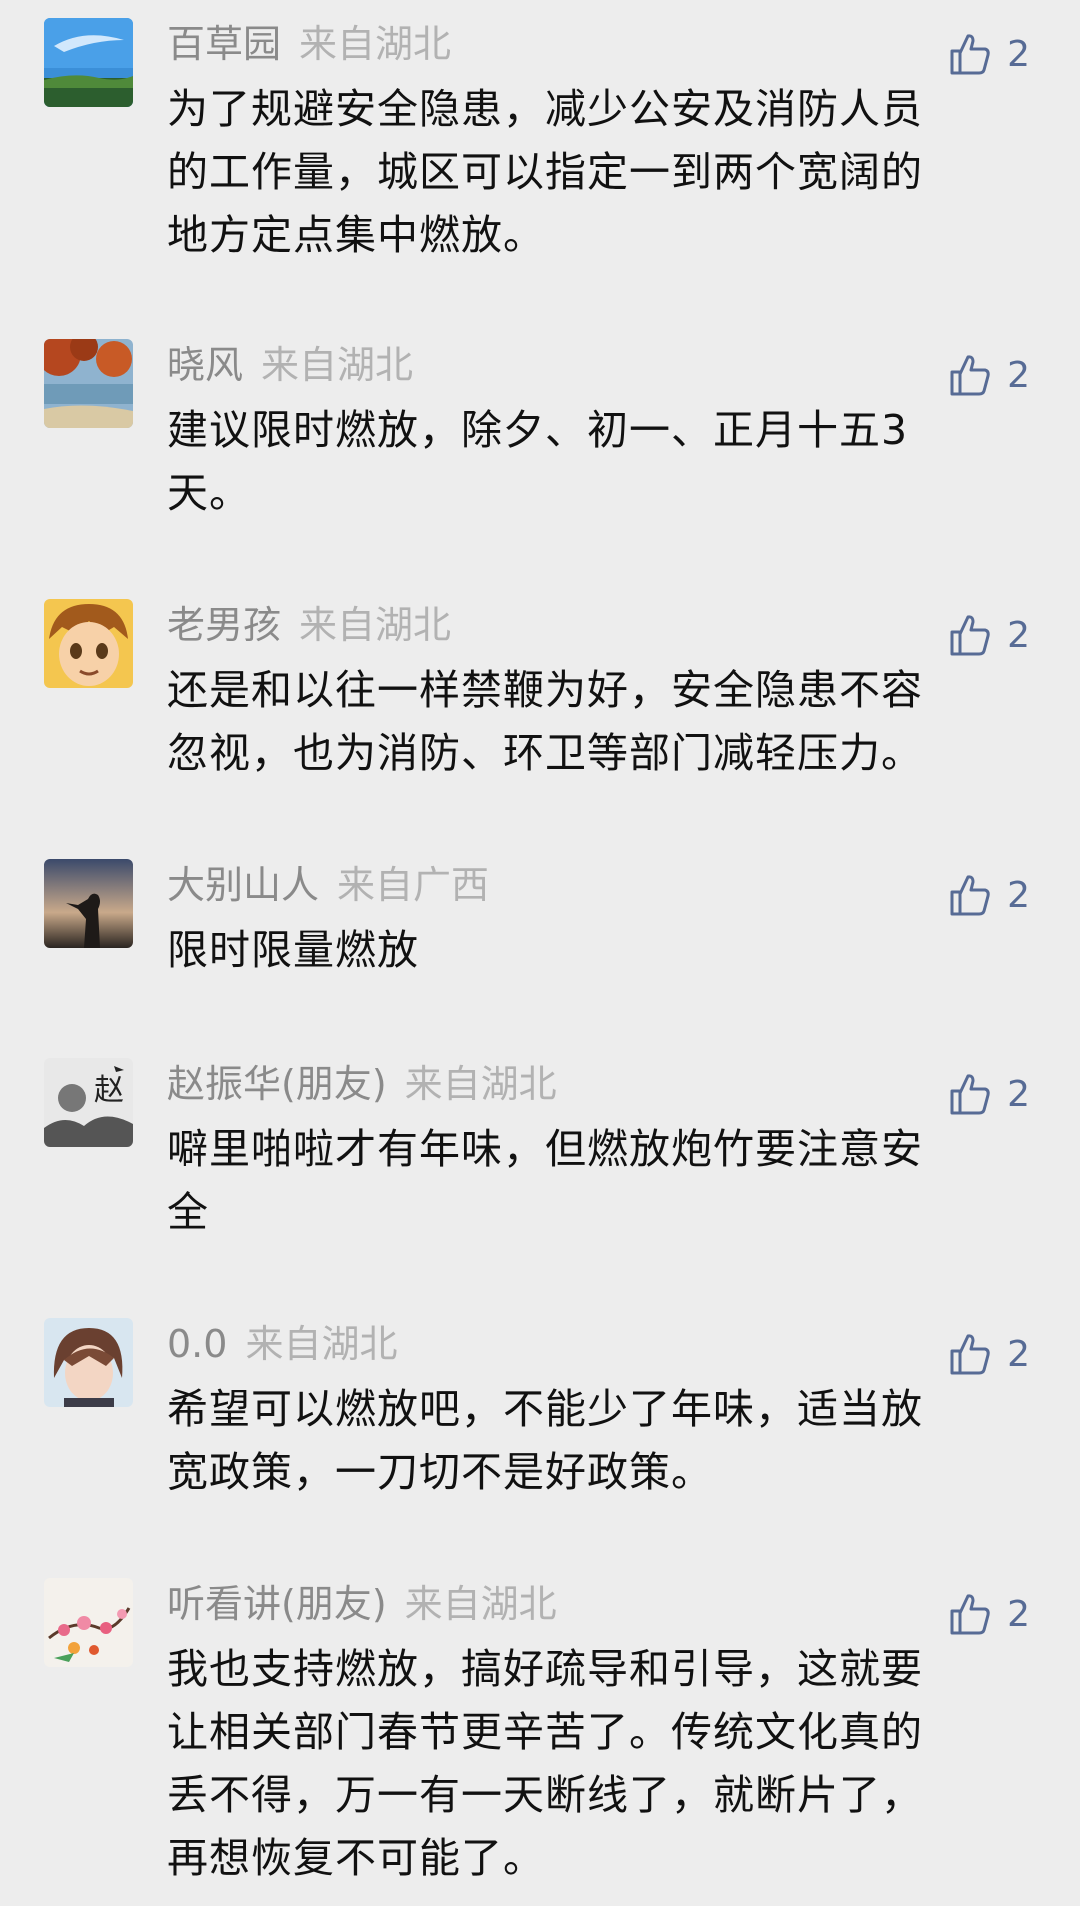 This screenshot has width=1080, height=1906. What do you see at coordinates (224, 44) in the screenshot?
I see `commenter-name: 百草园` at bounding box center [224, 44].